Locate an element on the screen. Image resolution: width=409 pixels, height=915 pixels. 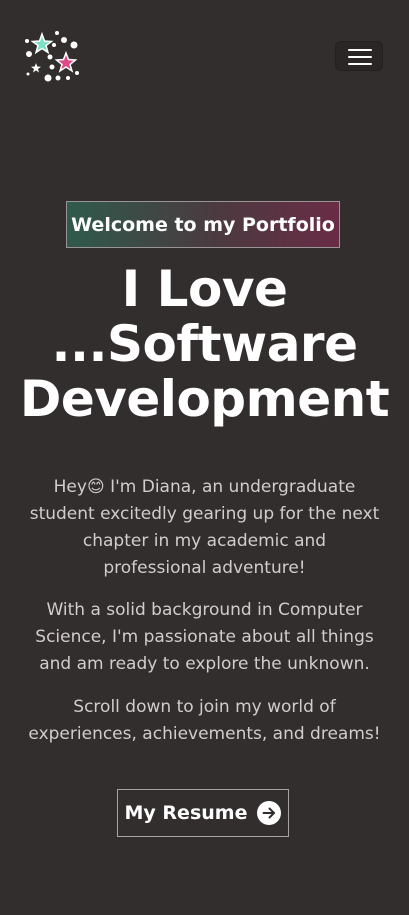
intro-line: professional adventure! is located at coordinates (204, 568).